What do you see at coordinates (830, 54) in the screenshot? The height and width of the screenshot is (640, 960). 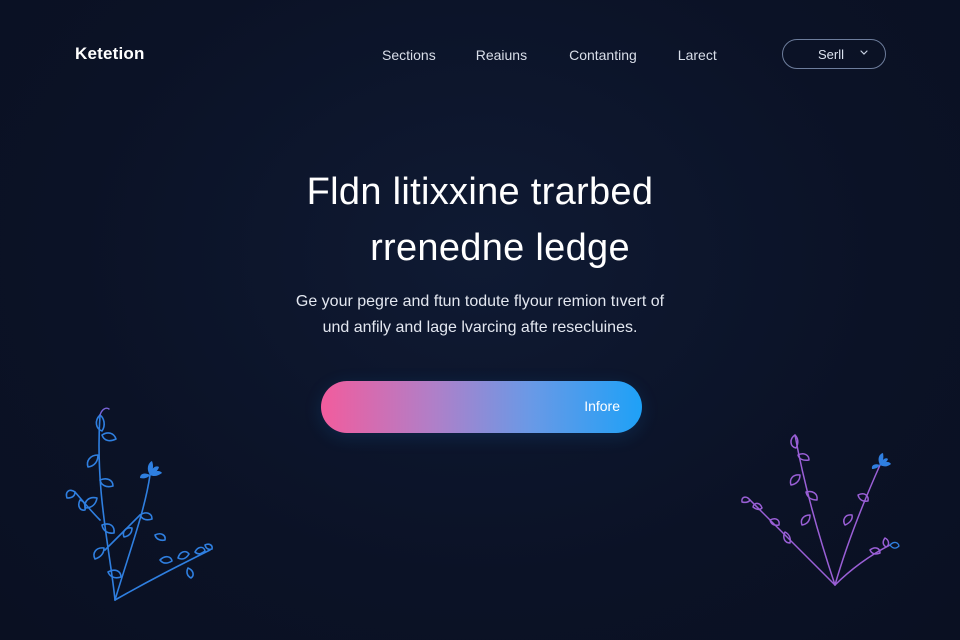 I see `select-value: Serll` at bounding box center [830, 54].